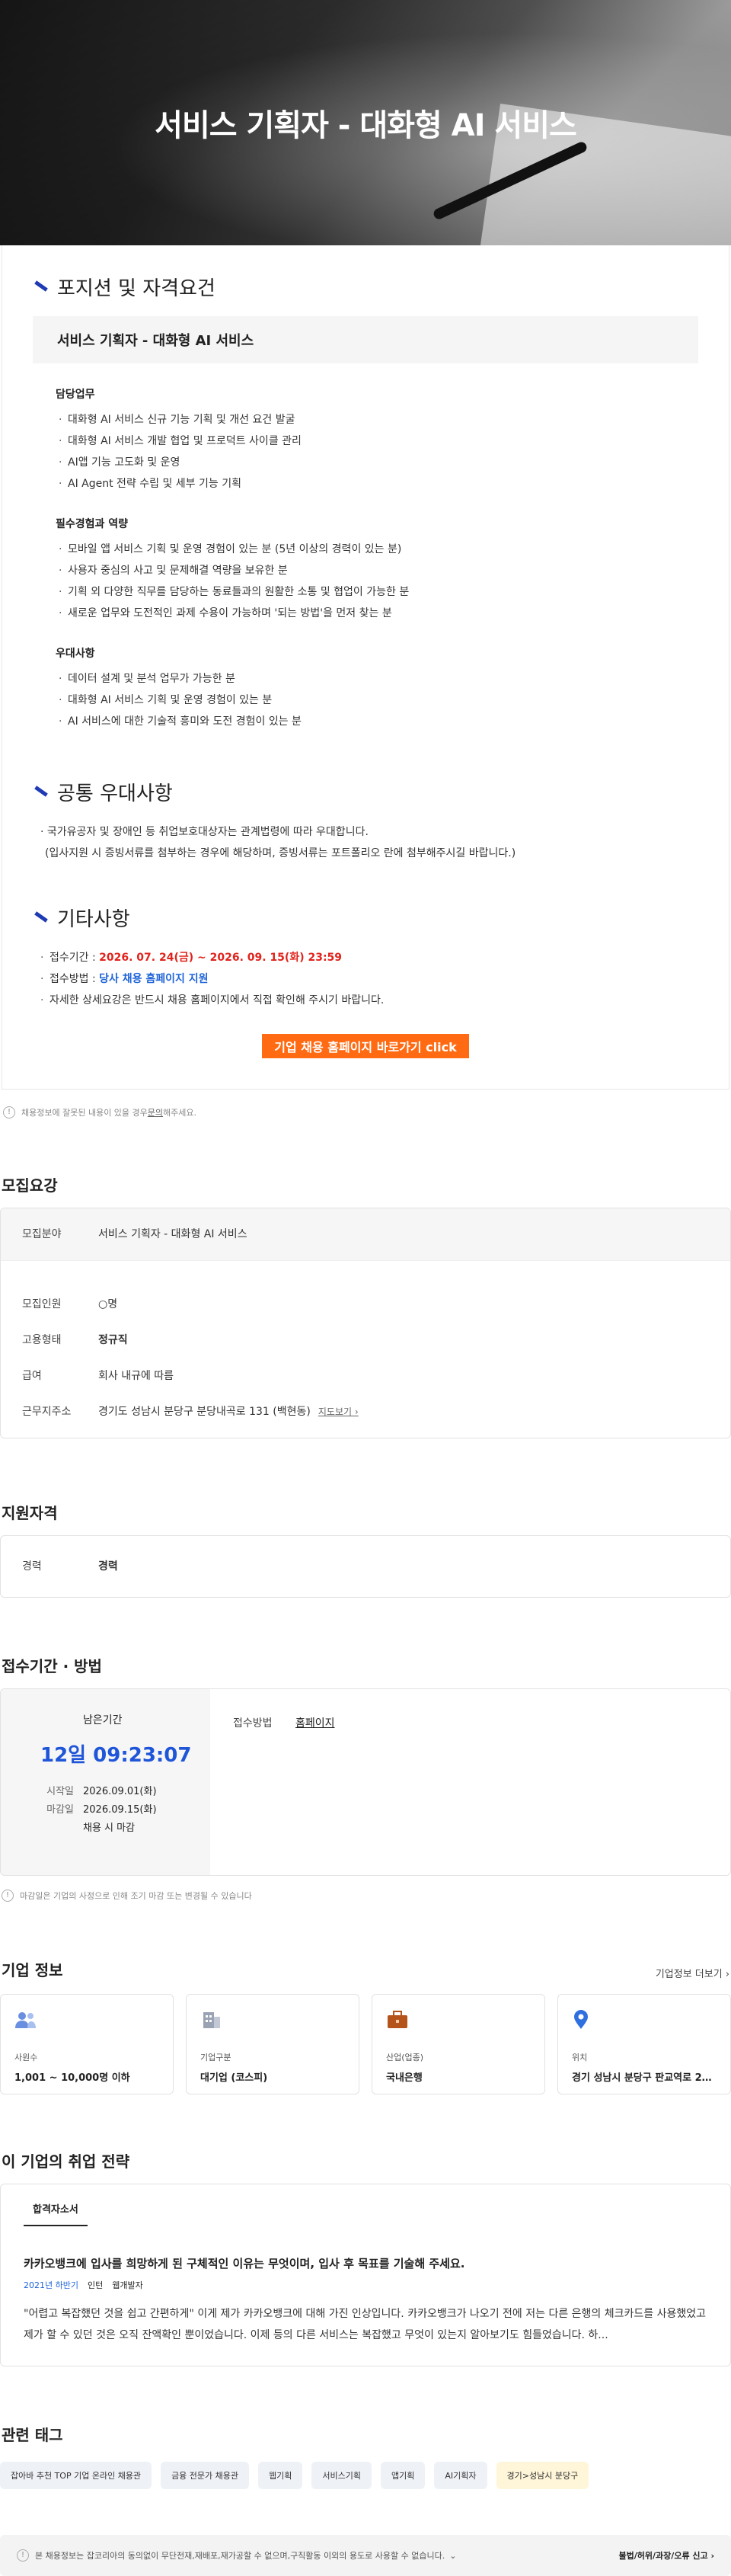  Describe the element at coordinates (458, 2044) in the screenshot. I see `company-card-industry: 산업(업종) 국내은행` at that location.